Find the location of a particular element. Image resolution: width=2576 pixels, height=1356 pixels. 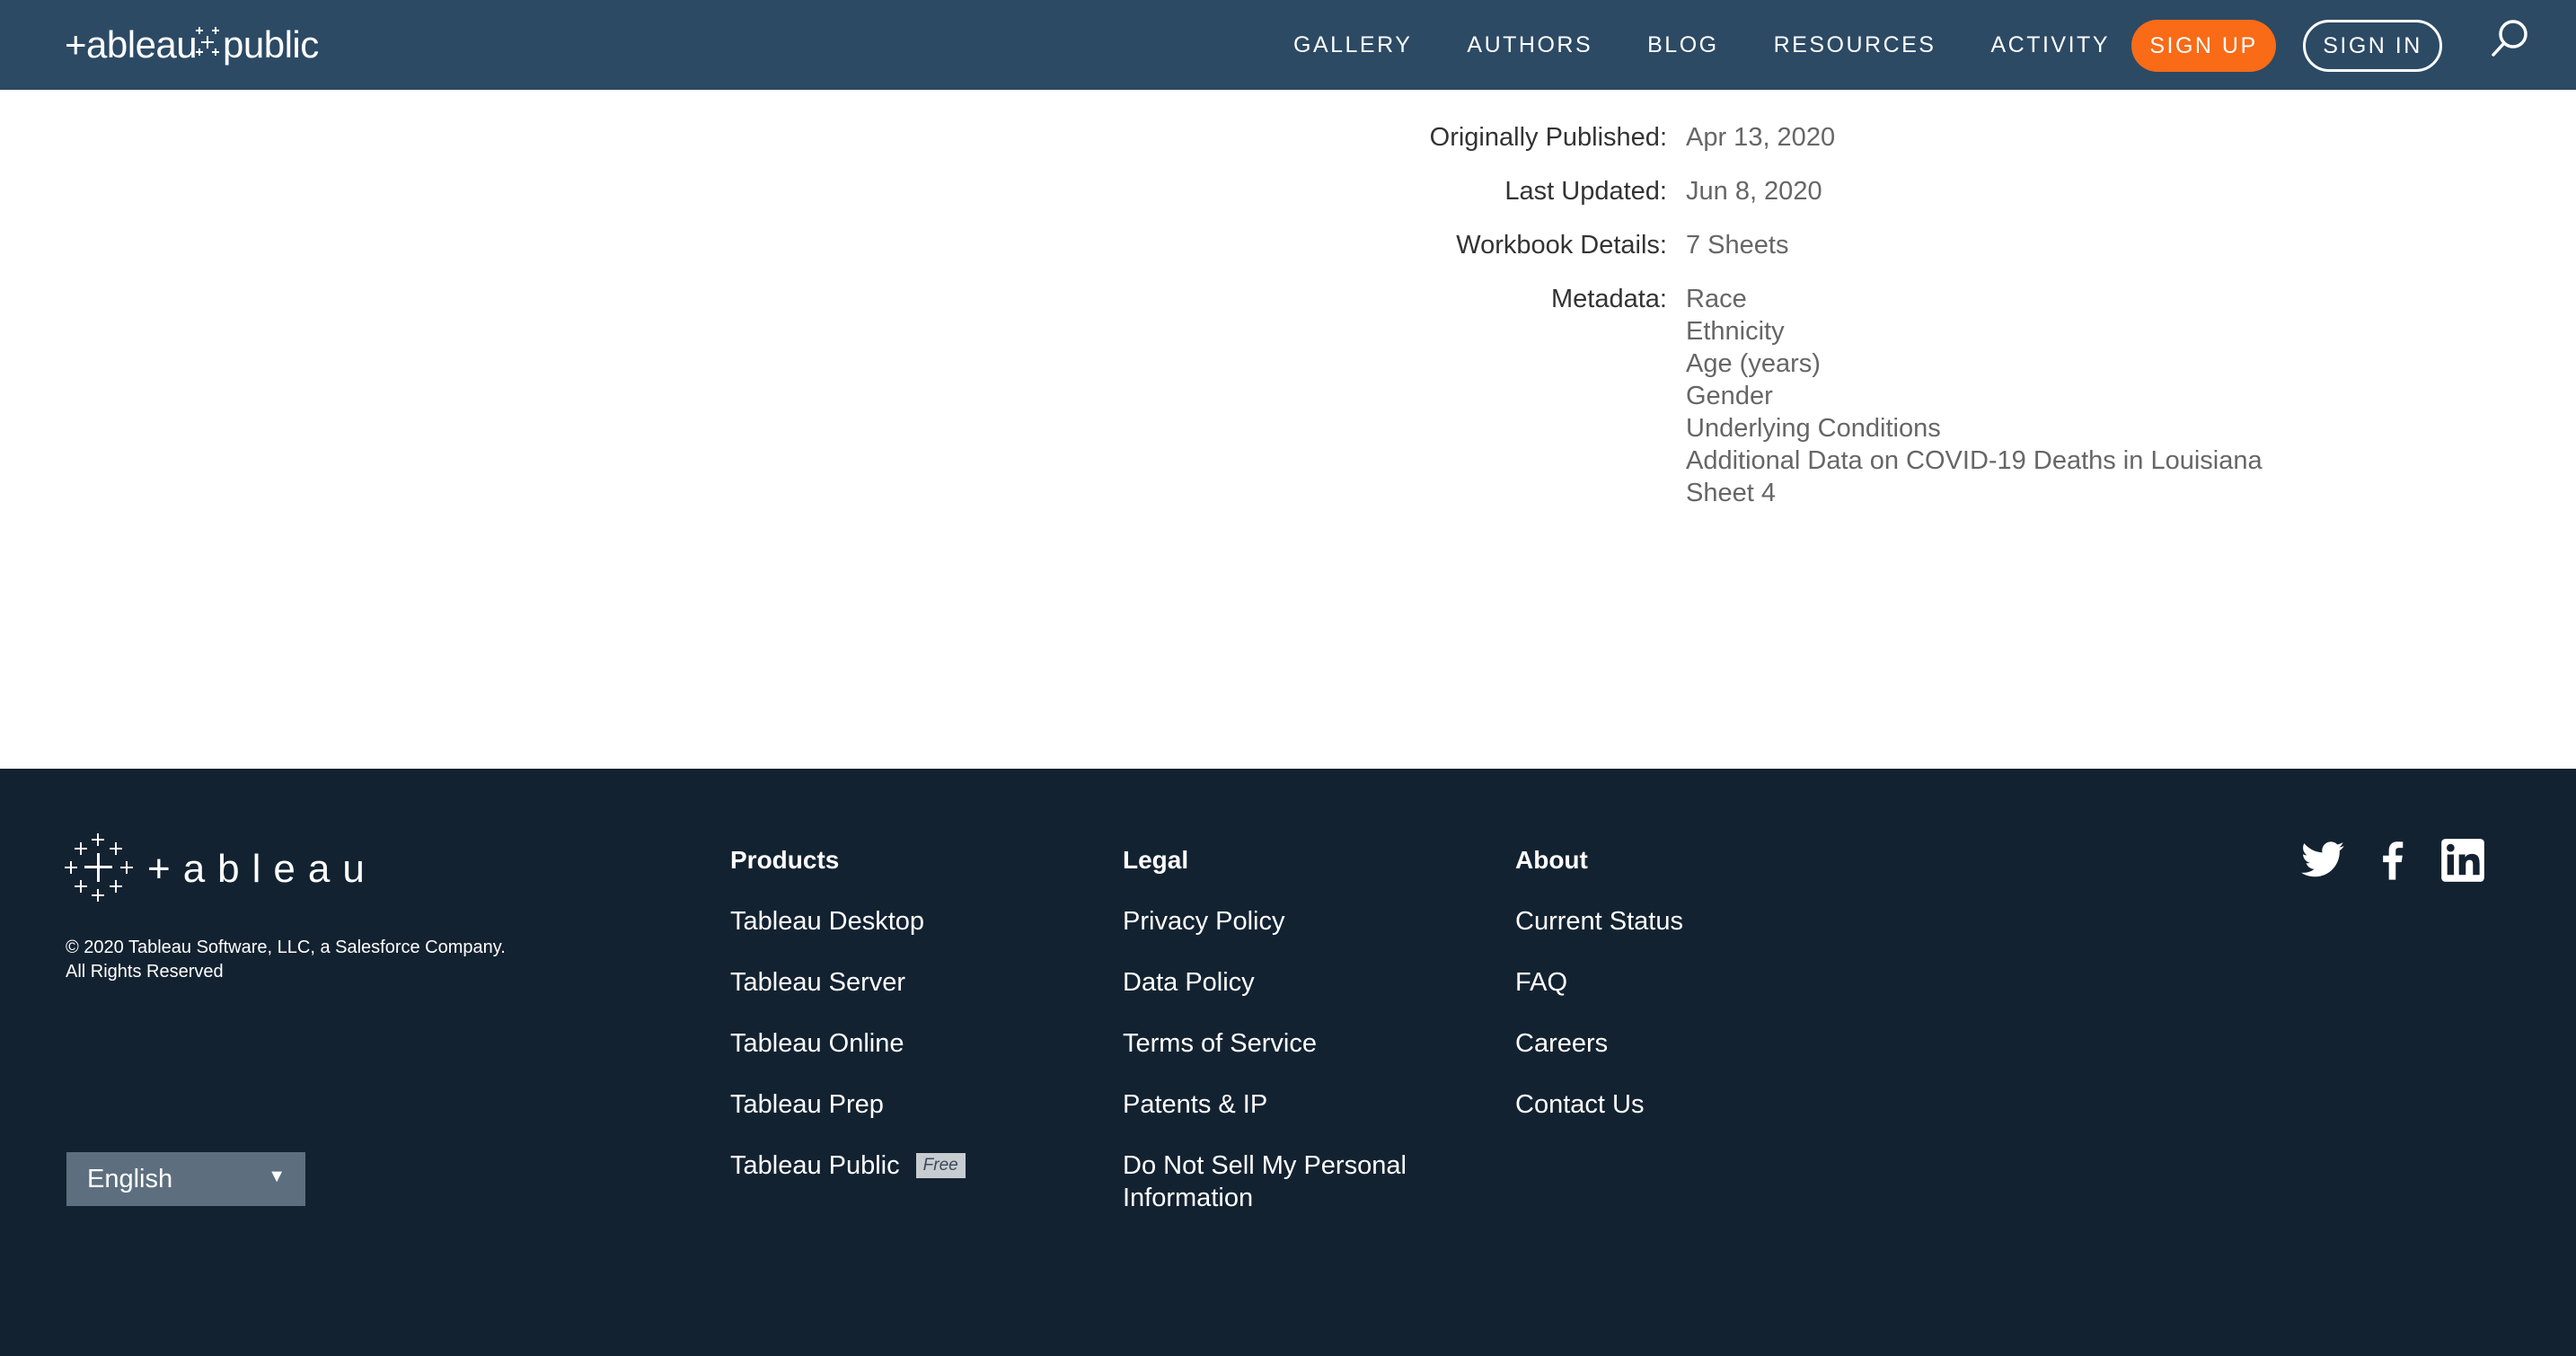

published-value: Apr 13, 2020 is located at coordinates (1761, 137).